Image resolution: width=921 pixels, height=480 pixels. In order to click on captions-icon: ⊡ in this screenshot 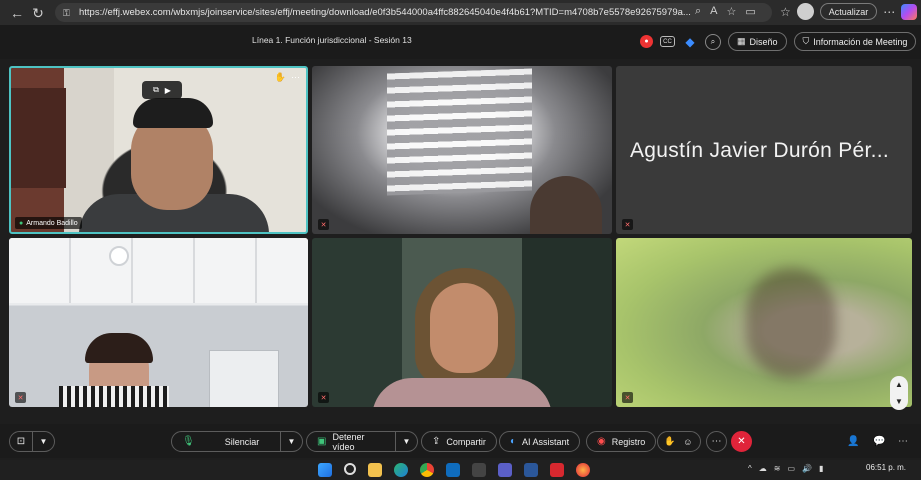, I will do `click(21, 441)`.